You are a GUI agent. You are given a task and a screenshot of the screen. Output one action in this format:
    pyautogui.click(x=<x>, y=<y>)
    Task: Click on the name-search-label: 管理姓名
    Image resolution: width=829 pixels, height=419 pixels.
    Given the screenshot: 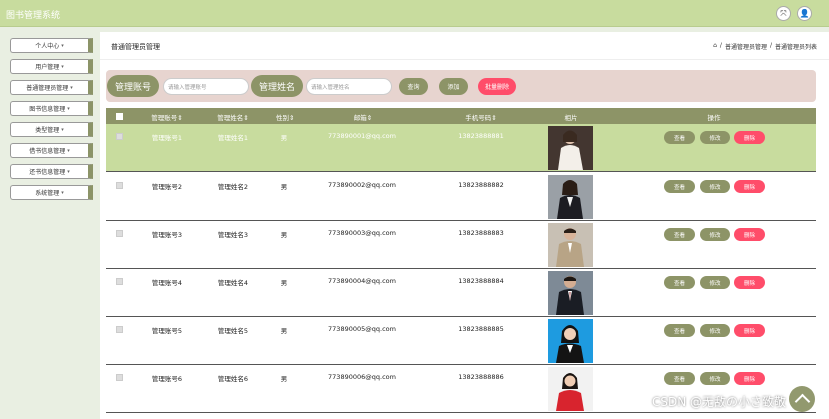 What is the action you would take?
    pyautogui.click(x=277, y=86)
    